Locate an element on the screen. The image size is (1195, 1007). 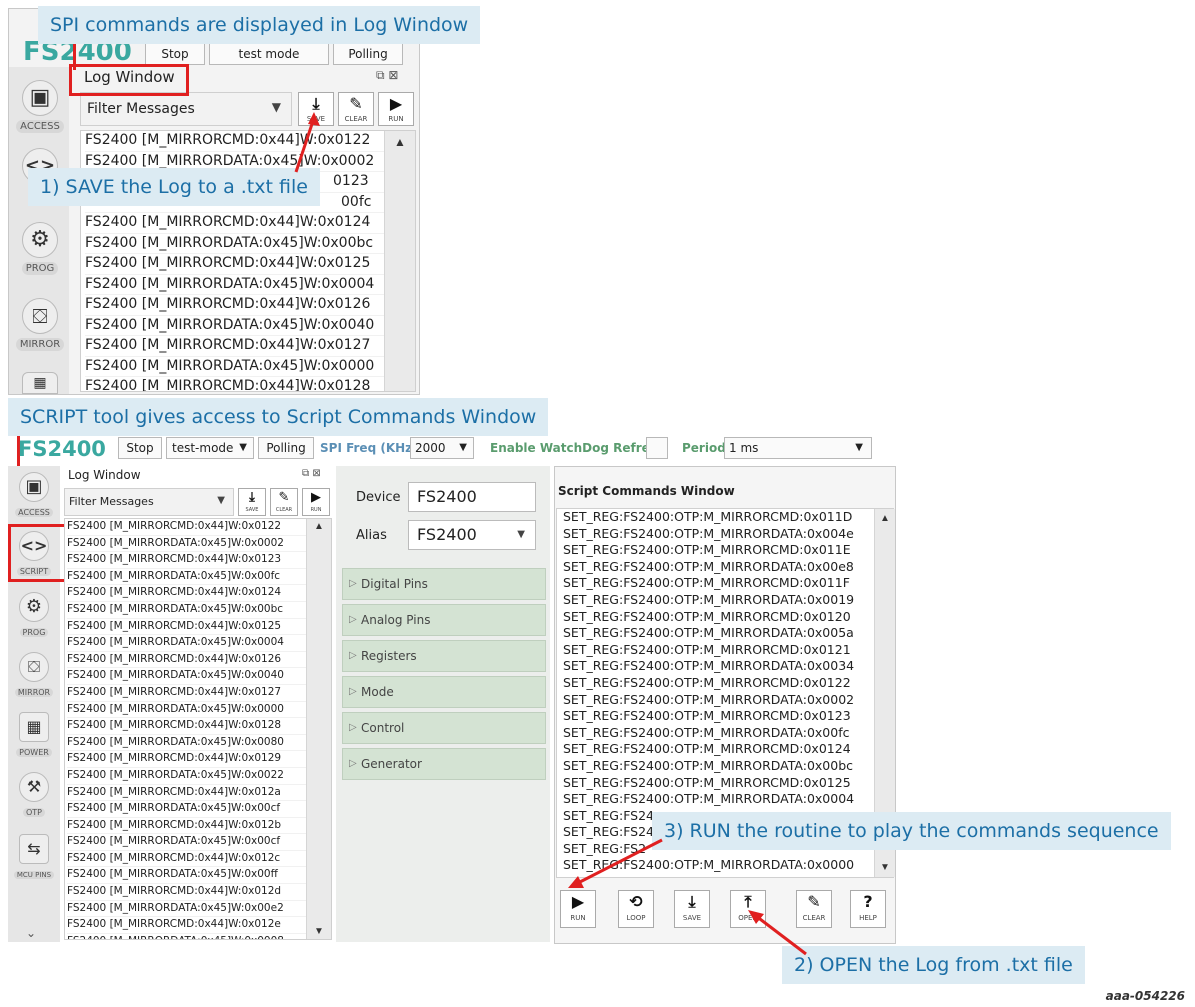
app-title: FS2400 is located at coordinates (62, 449).